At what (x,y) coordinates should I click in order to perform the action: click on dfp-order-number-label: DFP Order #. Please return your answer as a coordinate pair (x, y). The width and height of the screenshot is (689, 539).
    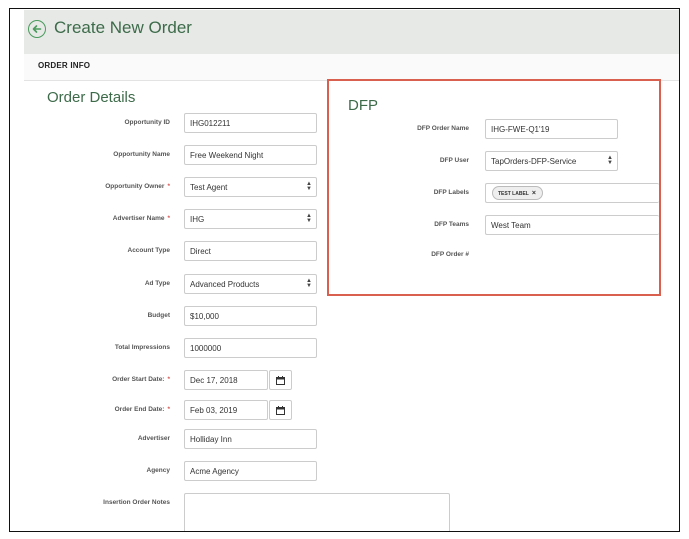
    Looking at the image, I should click on (450, 254).